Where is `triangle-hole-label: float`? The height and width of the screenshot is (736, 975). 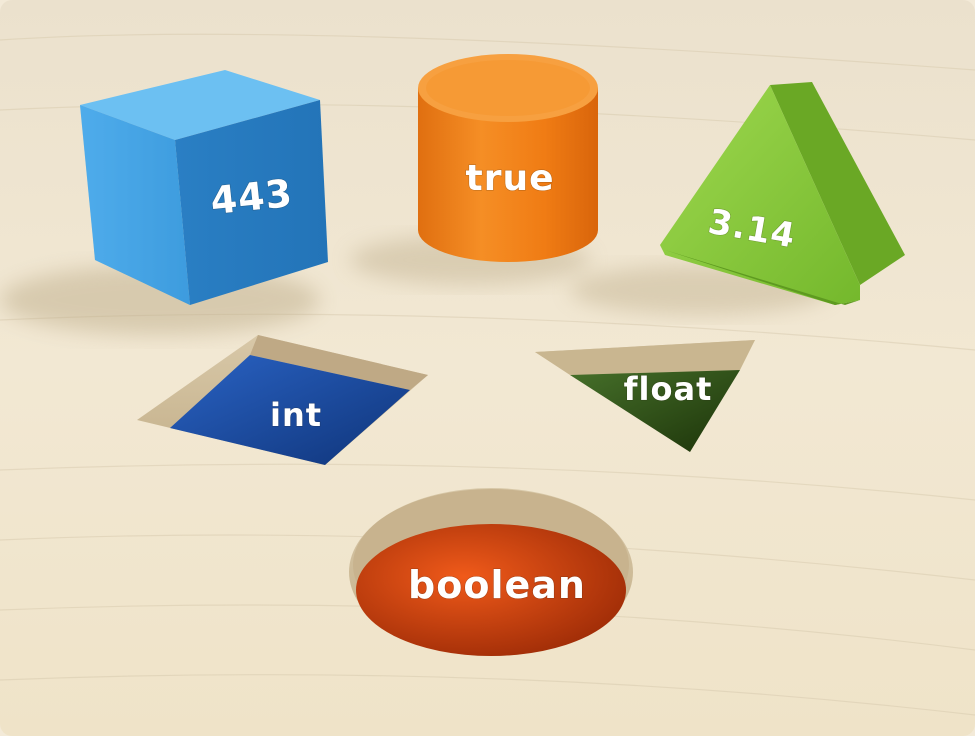
triangle-hole-label: float is located at coordinates (668, 389).